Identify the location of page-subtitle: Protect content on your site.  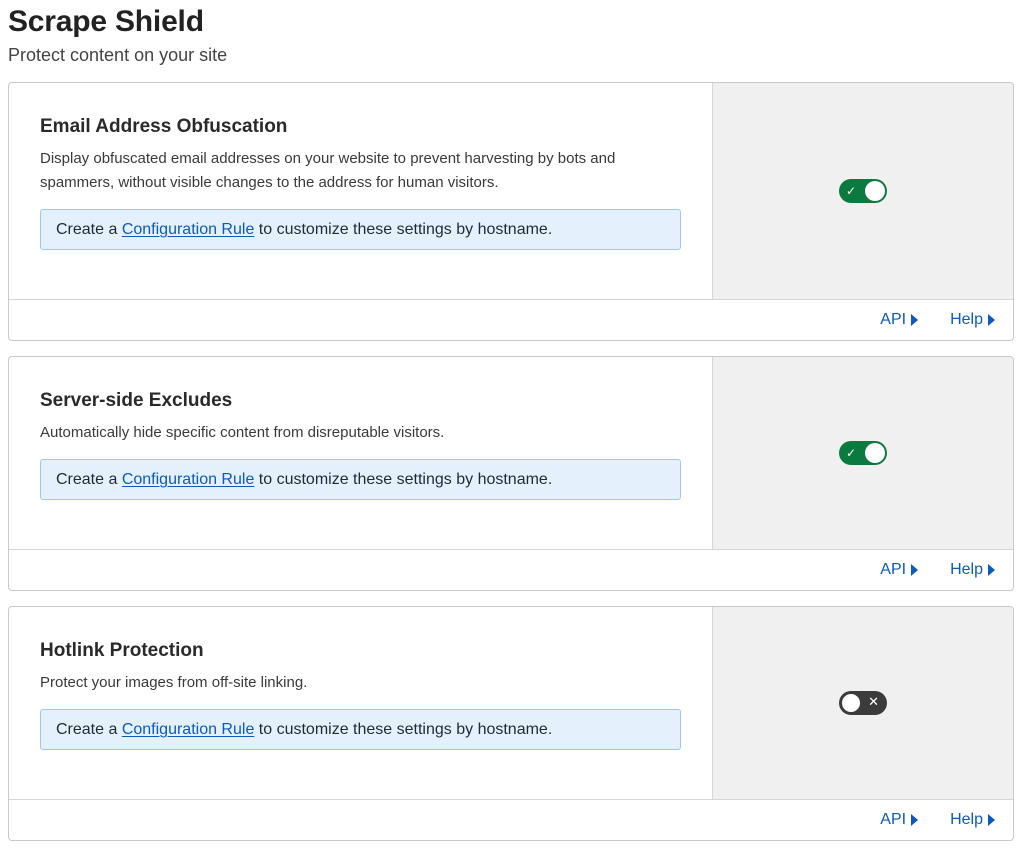
(118, 55).